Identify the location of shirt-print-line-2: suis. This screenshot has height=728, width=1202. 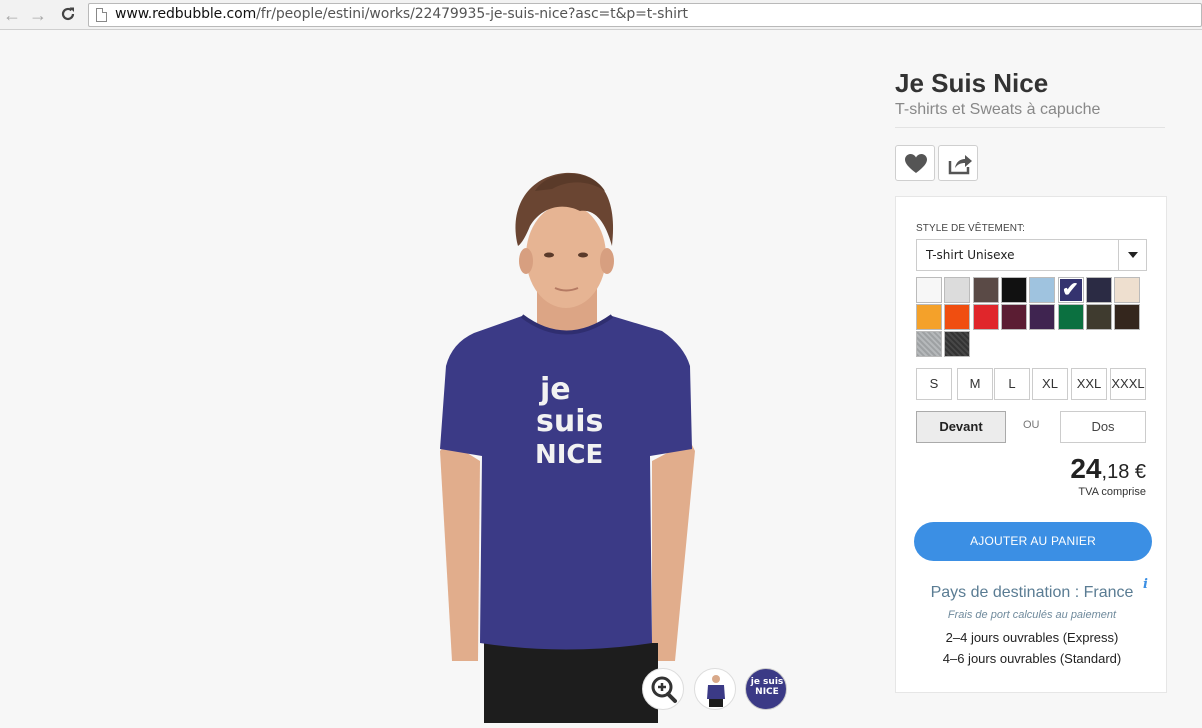
(569, 421).